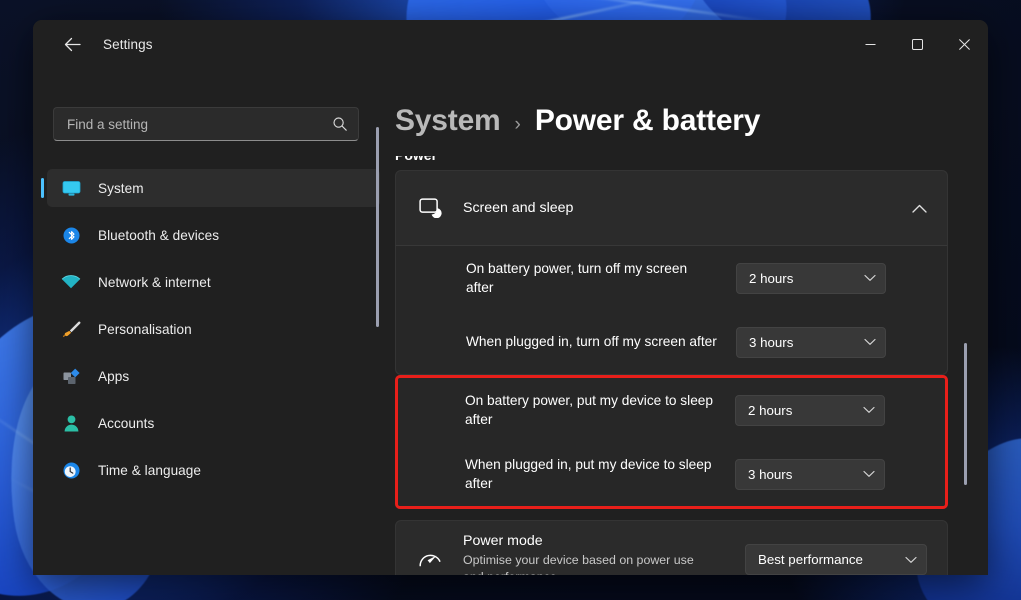 The width and height of the screenshot is (1021, 600). Describe the element at coordinates (213, 470) in the screenshot. I see `sidebar-item-time-language: Time & language` at that location.